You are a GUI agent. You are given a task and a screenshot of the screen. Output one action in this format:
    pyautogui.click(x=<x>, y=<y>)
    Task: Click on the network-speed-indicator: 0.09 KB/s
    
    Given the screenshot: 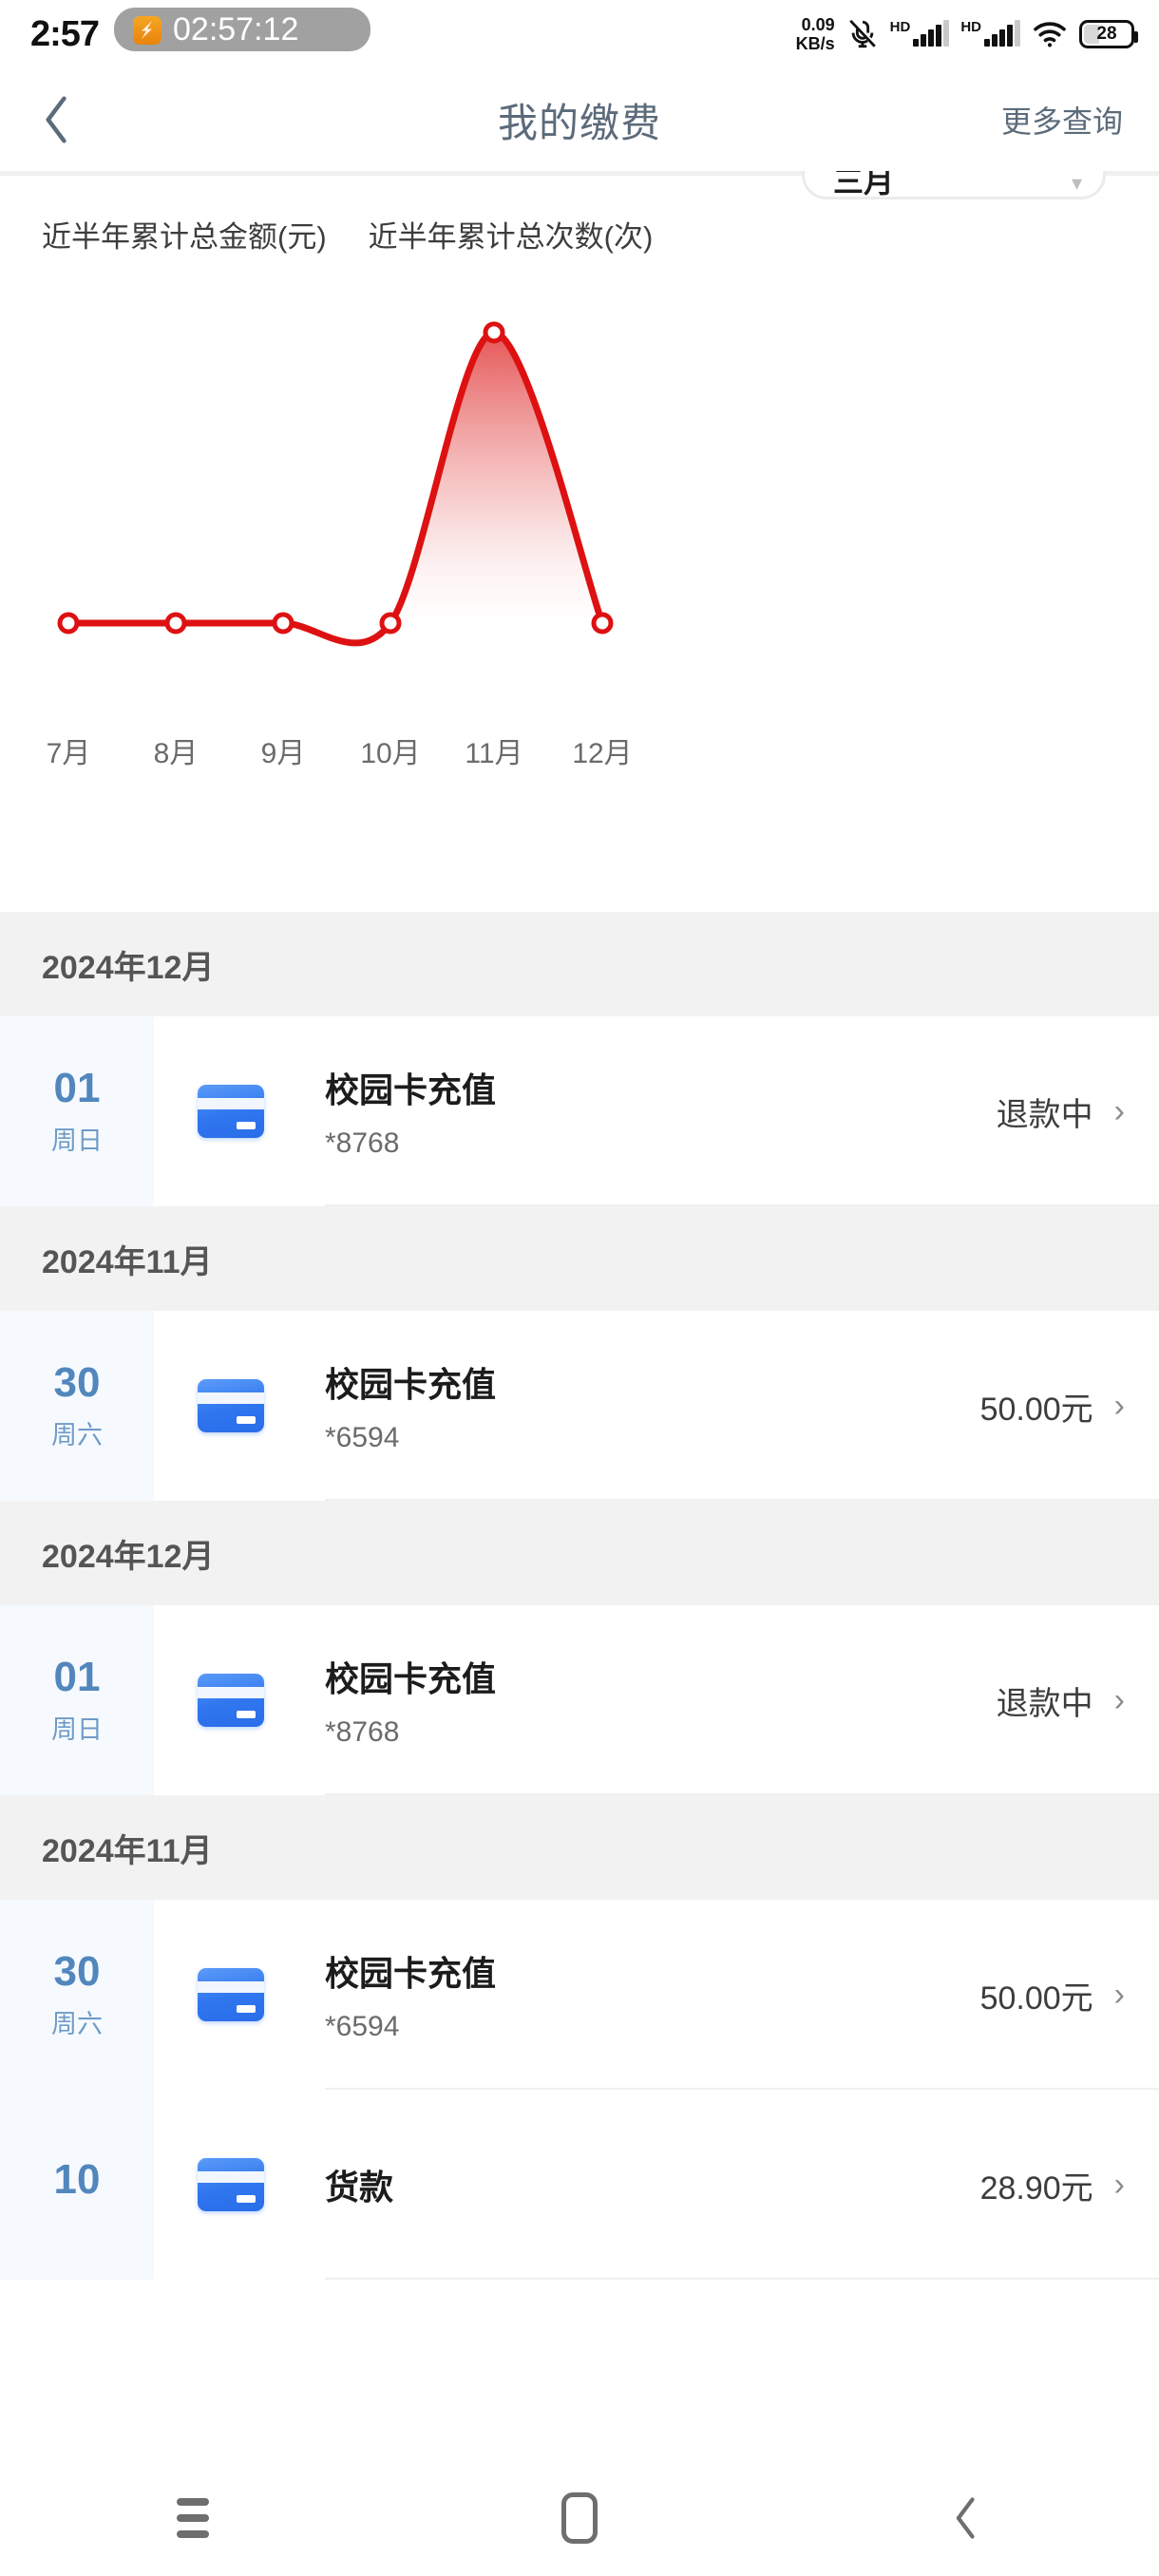 What is the action you would take?
    pyautogui.click(x=815, y=34)
    